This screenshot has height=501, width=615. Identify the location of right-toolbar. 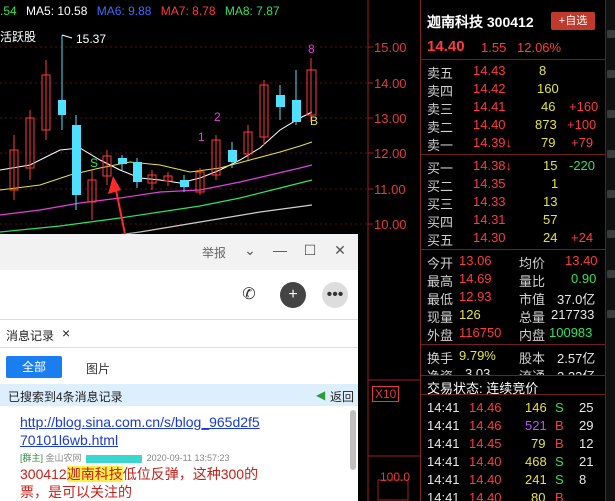
(610, 250).